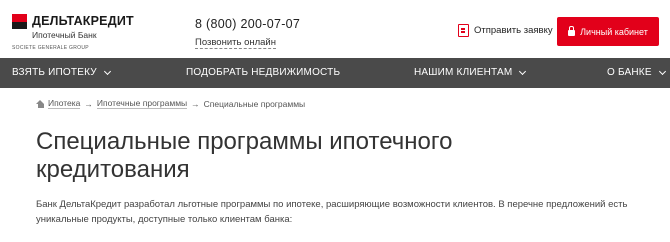 This screenshot has width=670, height=242. I want to click on personal-account-label: Личный кабинет, so click(614, 31).